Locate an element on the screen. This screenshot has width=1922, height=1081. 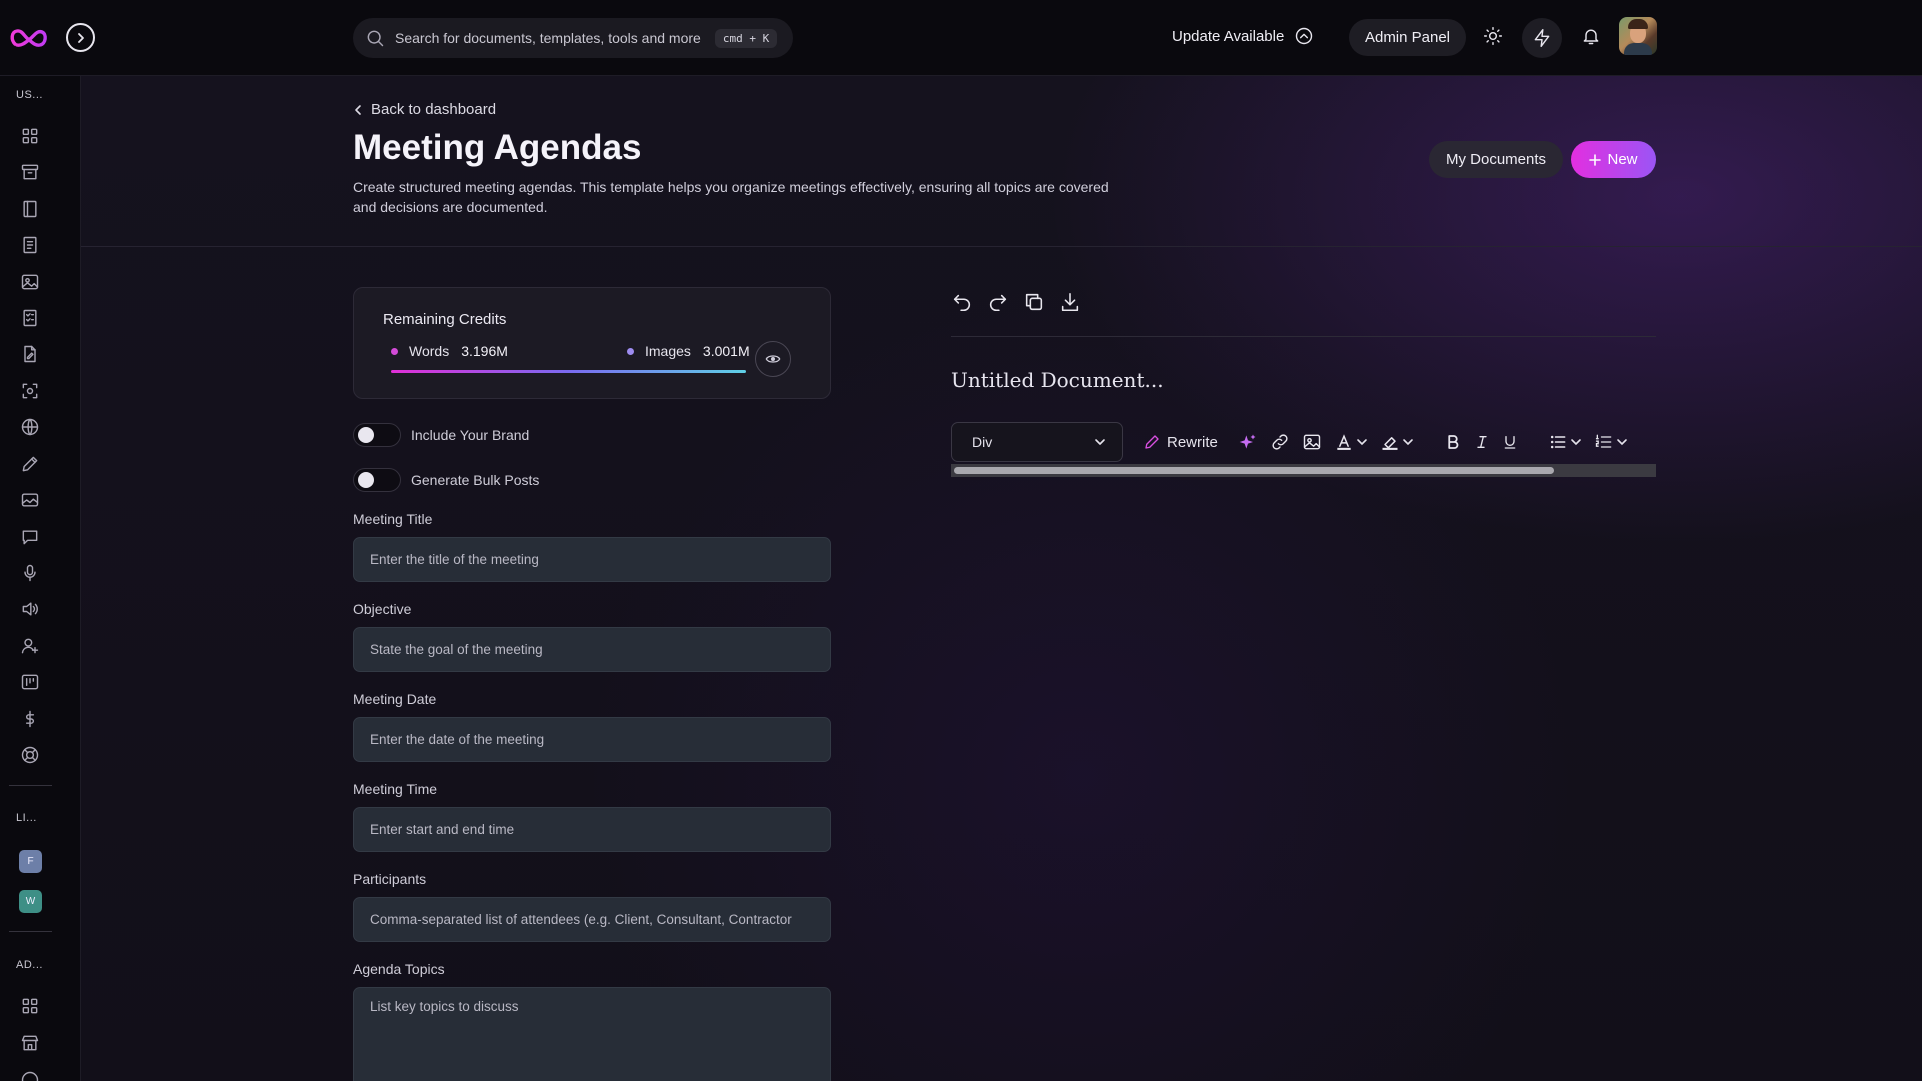
chat-icon is located at coordinates (30, 537).